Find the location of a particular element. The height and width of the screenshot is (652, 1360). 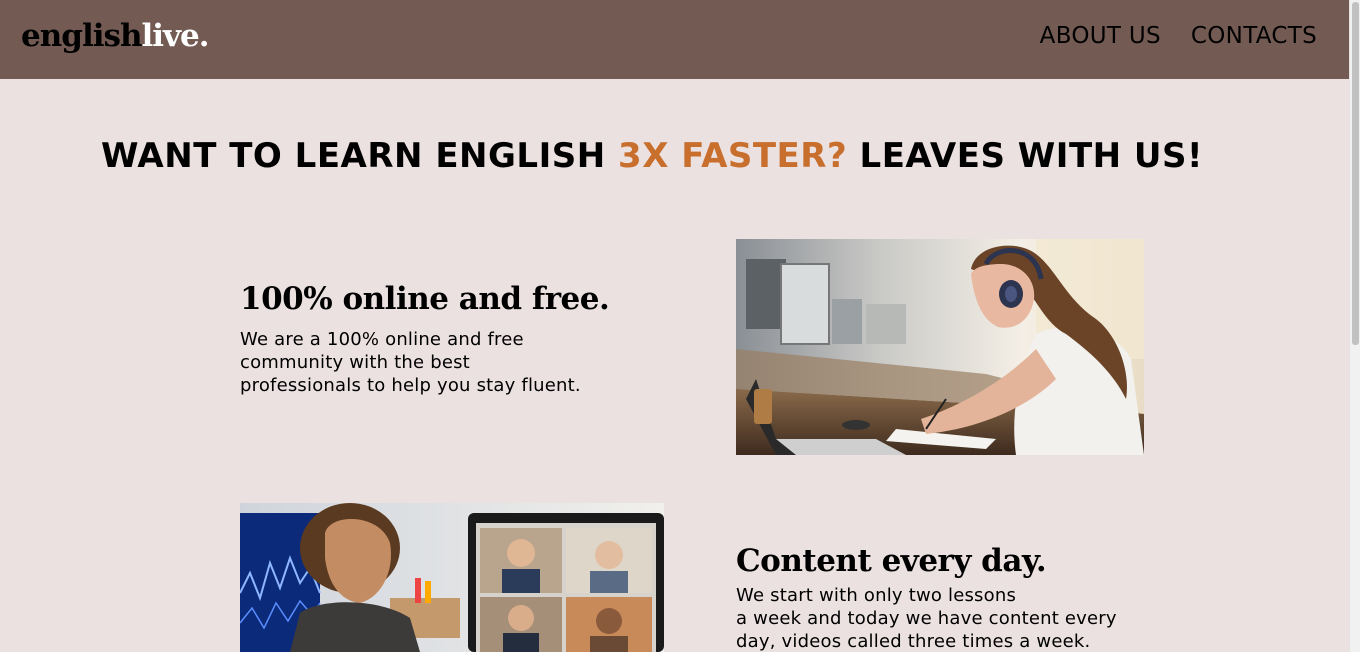

logo-text-light: live. is located at coordinates (175, 36).